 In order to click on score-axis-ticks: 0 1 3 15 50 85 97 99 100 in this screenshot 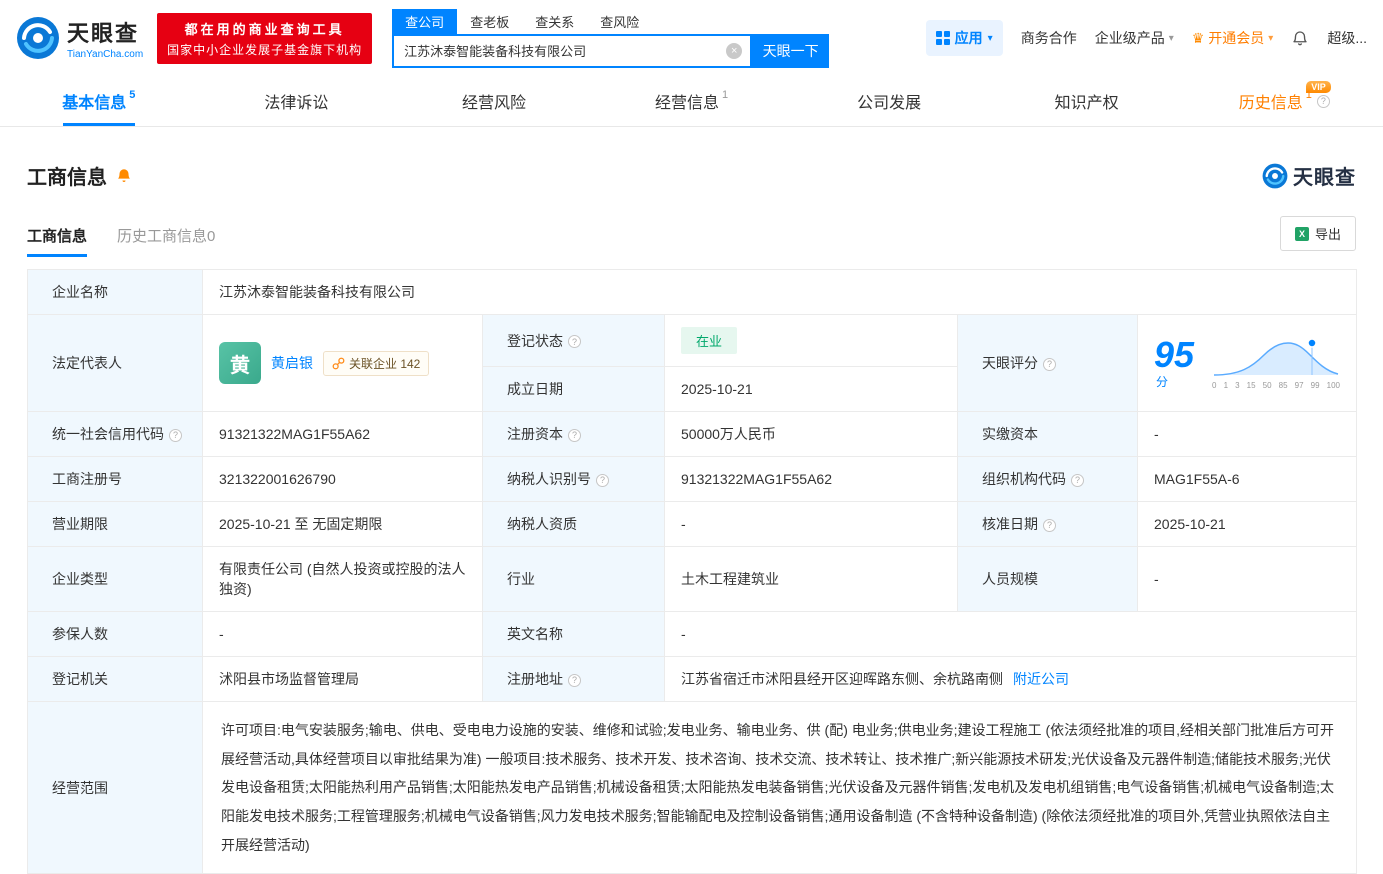, I will do `click(1276, 385)`.